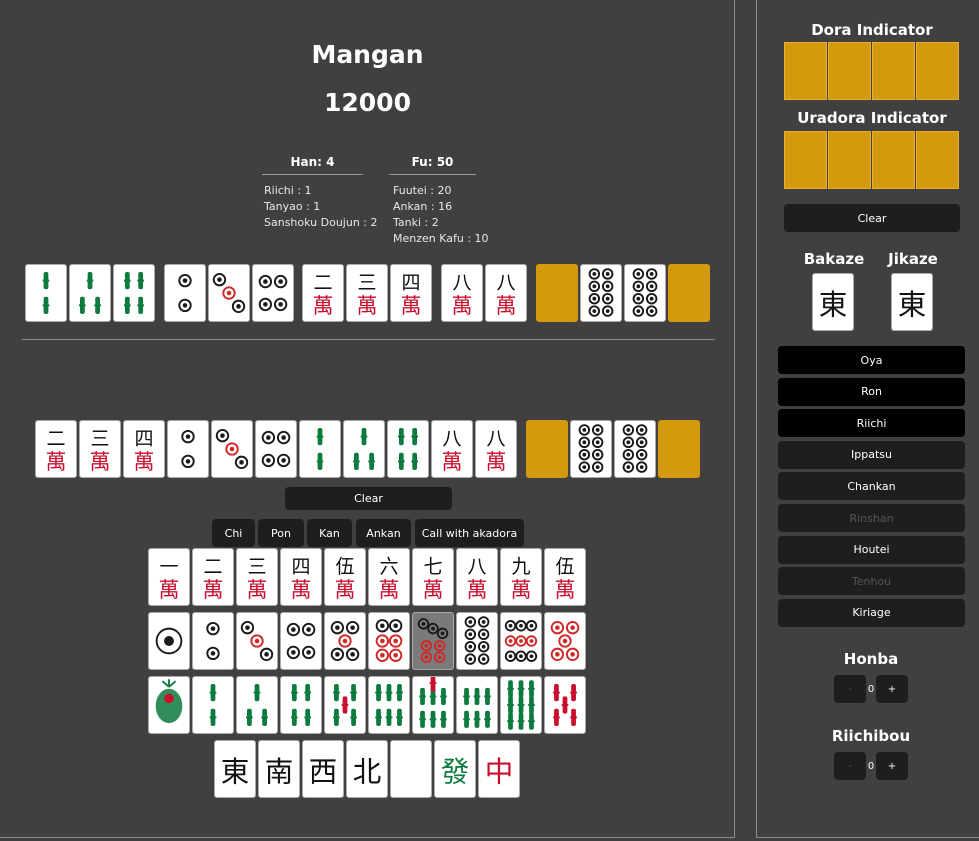  I want to click on palette-tile-W: 西, so click(323, 769).